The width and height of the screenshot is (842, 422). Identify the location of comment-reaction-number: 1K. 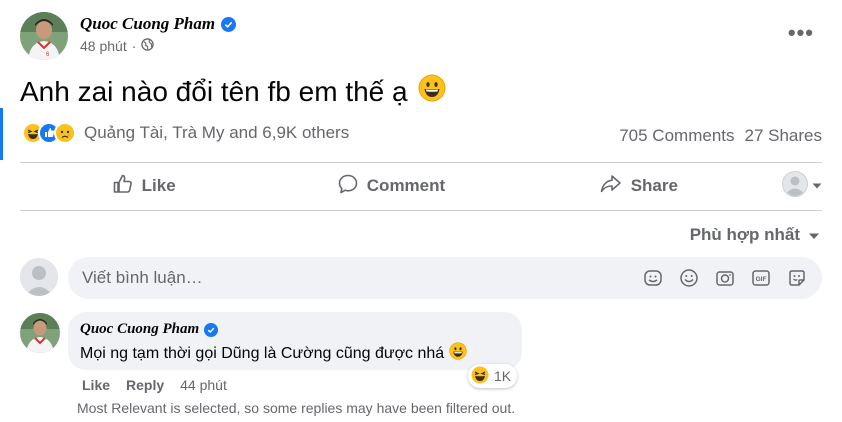
(503, 376).